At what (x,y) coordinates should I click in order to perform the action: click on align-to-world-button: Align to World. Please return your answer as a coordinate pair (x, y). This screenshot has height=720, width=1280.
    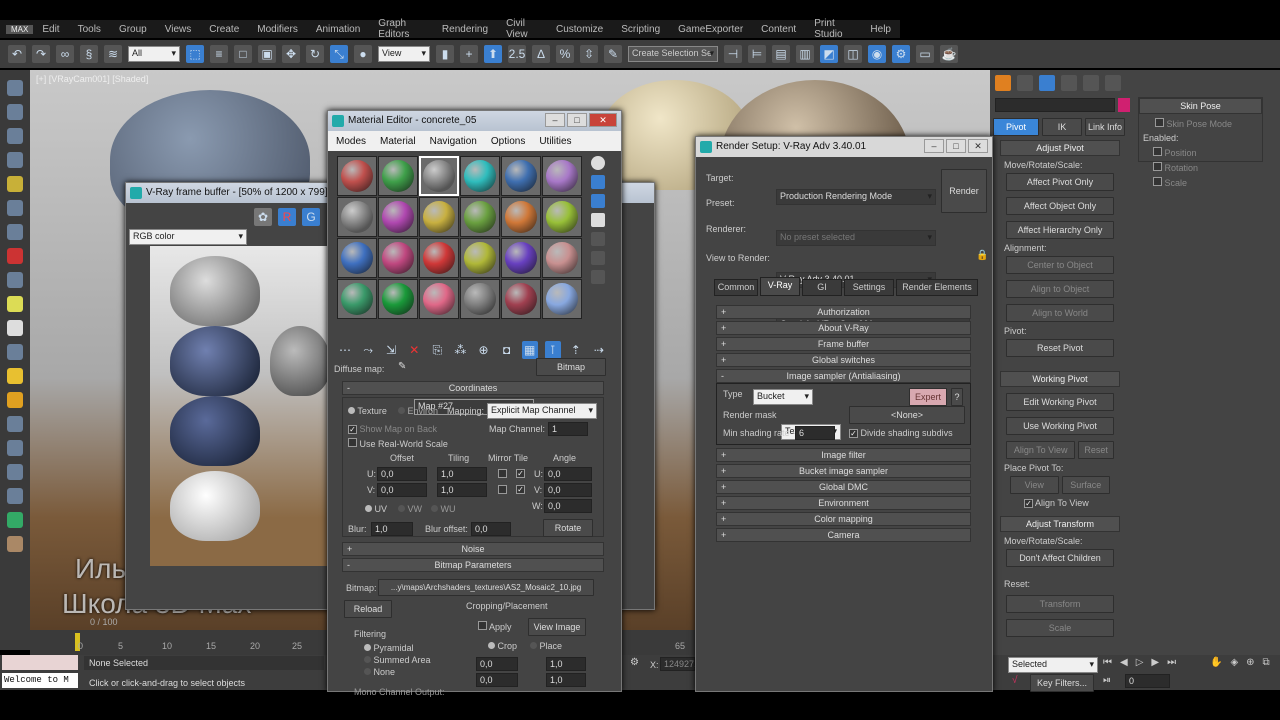
    Looking at the image, I should click on (1060, 313).